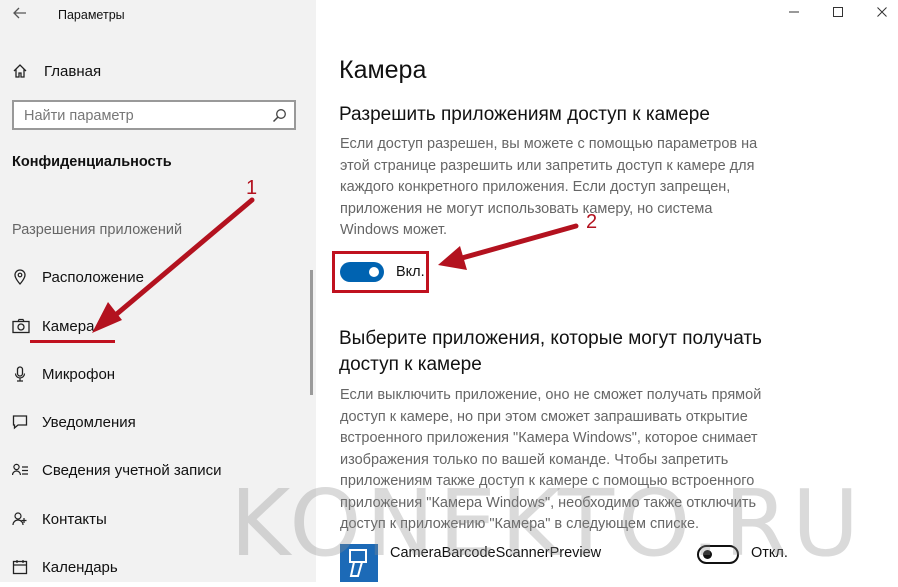  I want to click on chat-bubble-icon, so click(20, 422).